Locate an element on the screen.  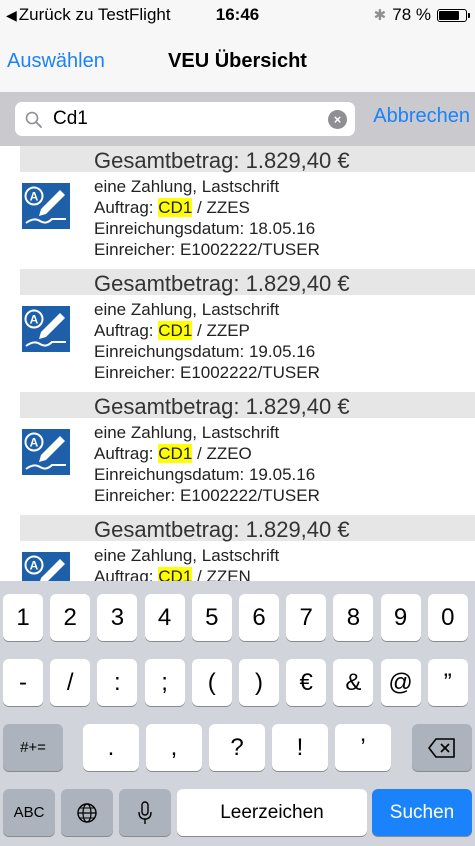
key-6: 6 is located at coordinates (259, 617).